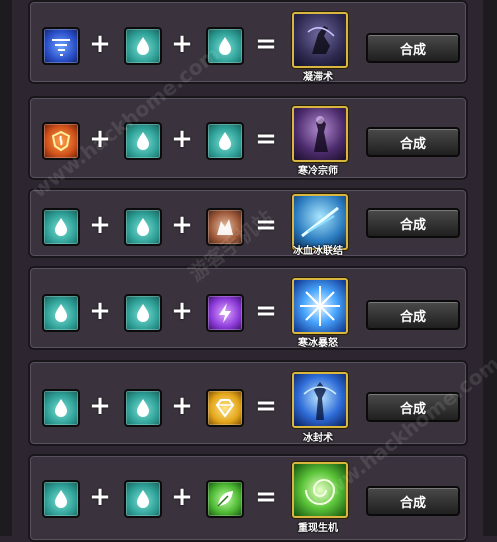  Describe the element at coordinates (320, 40) in the screenshot. I see `archer-silhouette-icon` at that location.